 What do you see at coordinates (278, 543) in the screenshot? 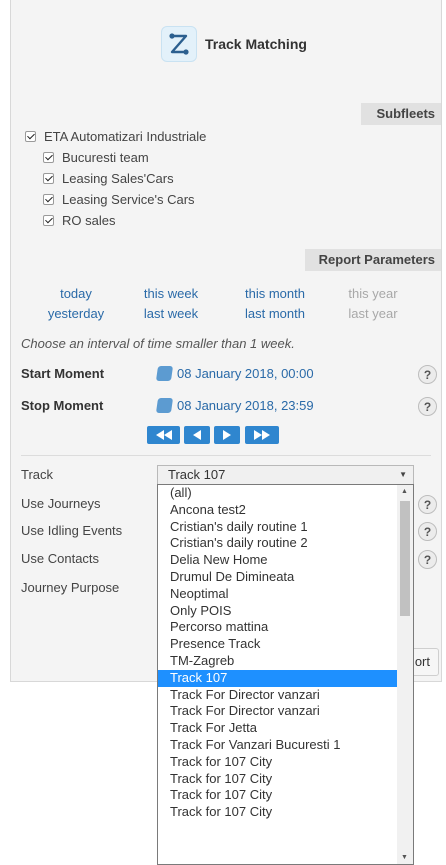
I see `dropdown-option: Cristian's daily routine 2` at bounding box center [278, 543].